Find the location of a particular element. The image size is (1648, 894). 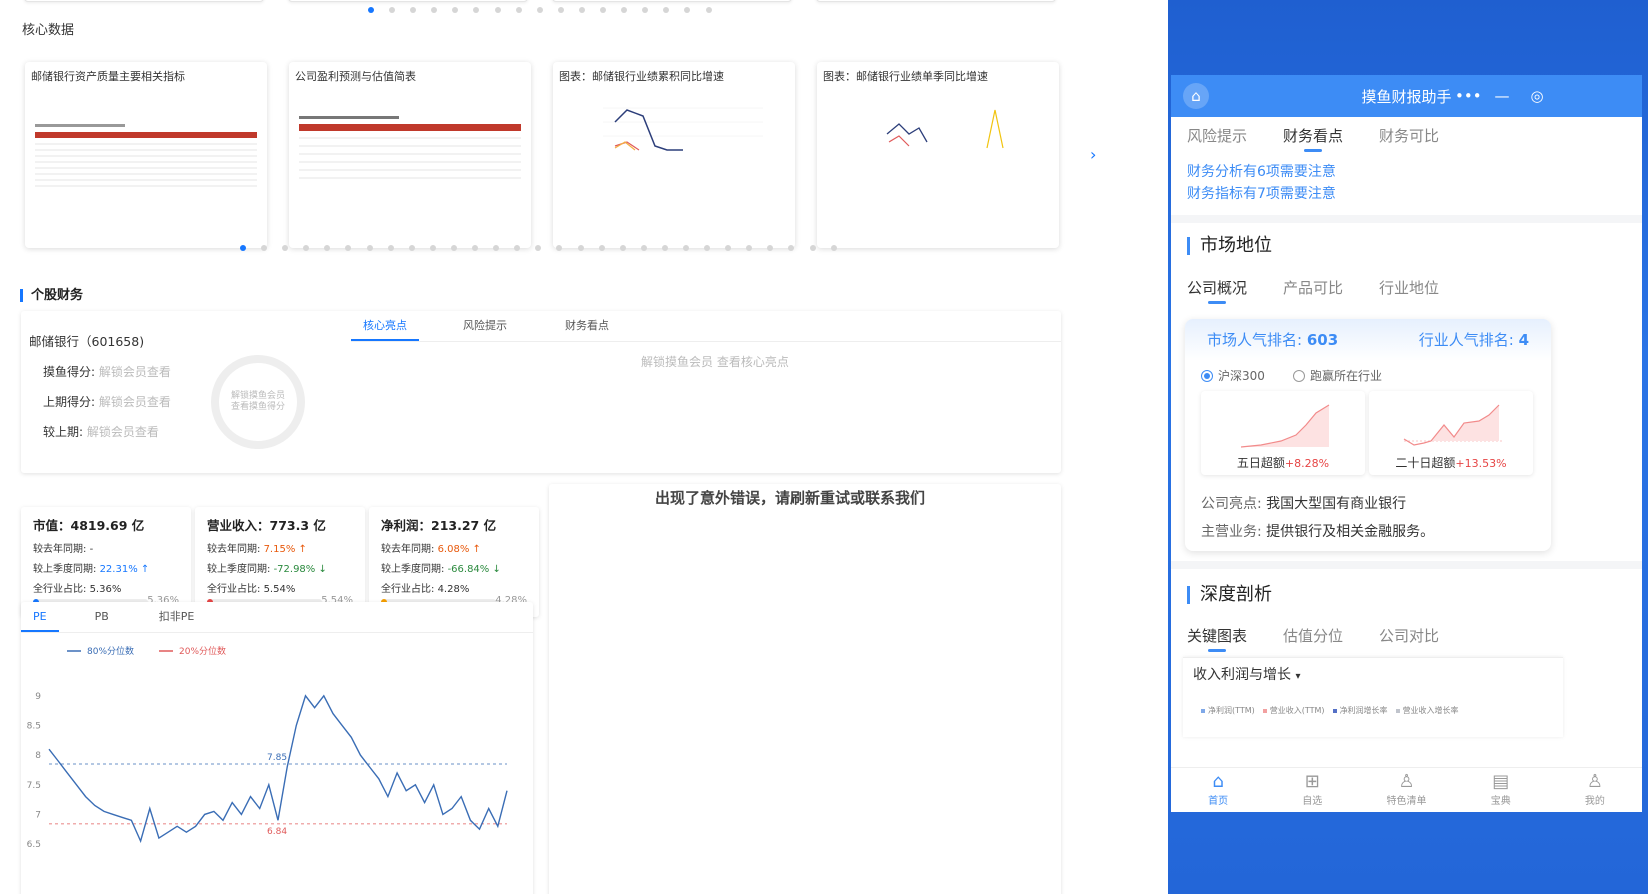

tab-financial-focus: 财务看点 is located at coordinates (587, 326).